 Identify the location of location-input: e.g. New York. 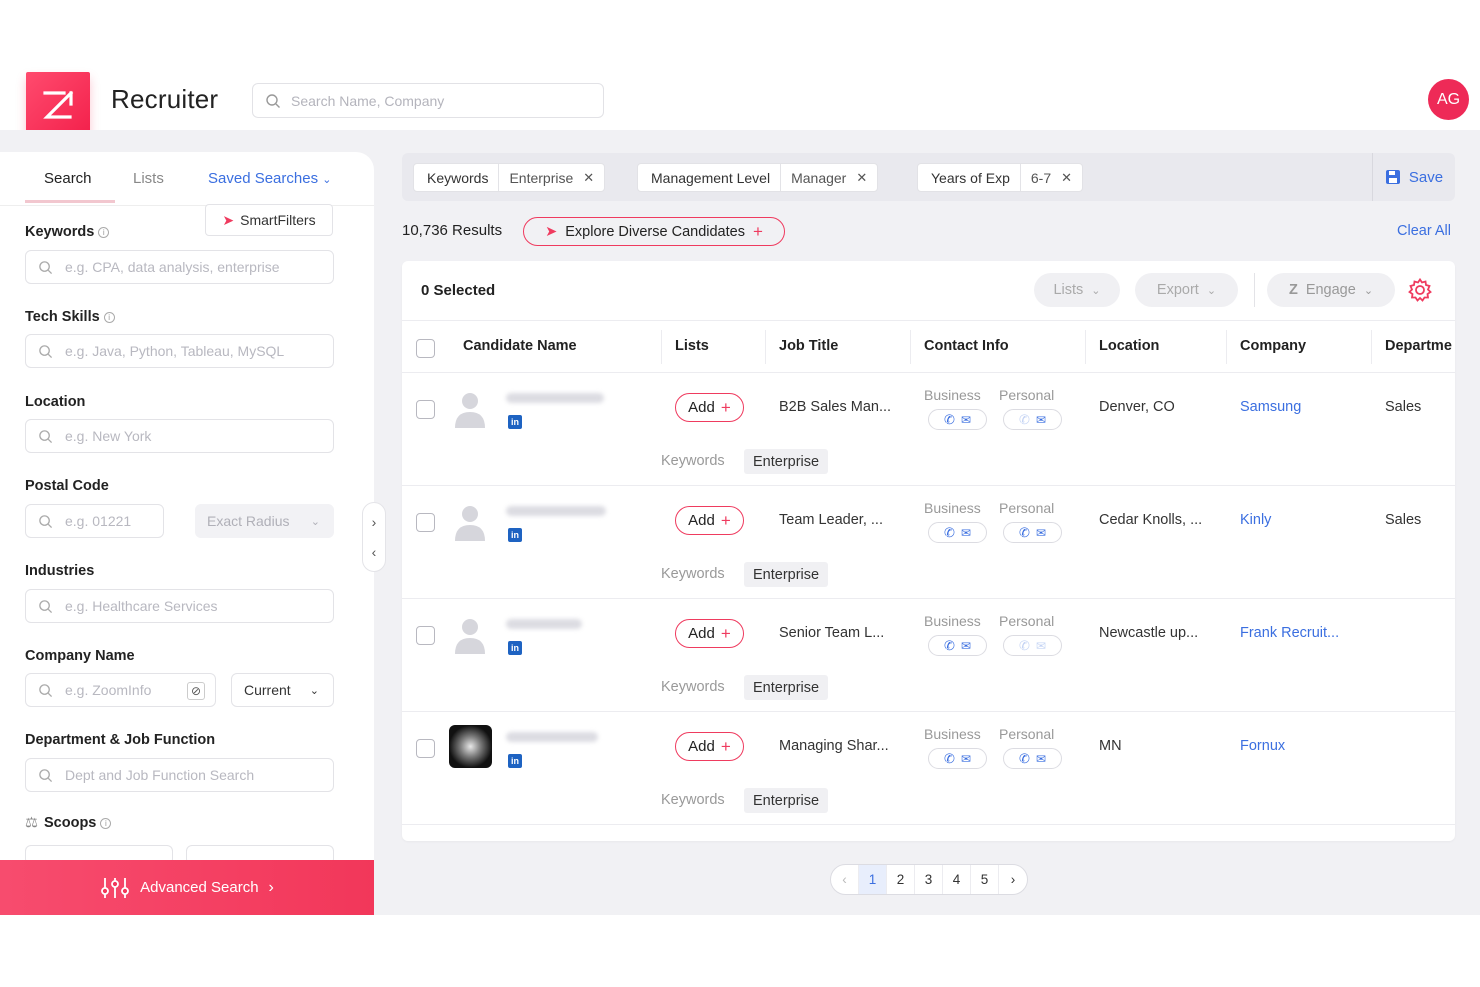
(179, 436).